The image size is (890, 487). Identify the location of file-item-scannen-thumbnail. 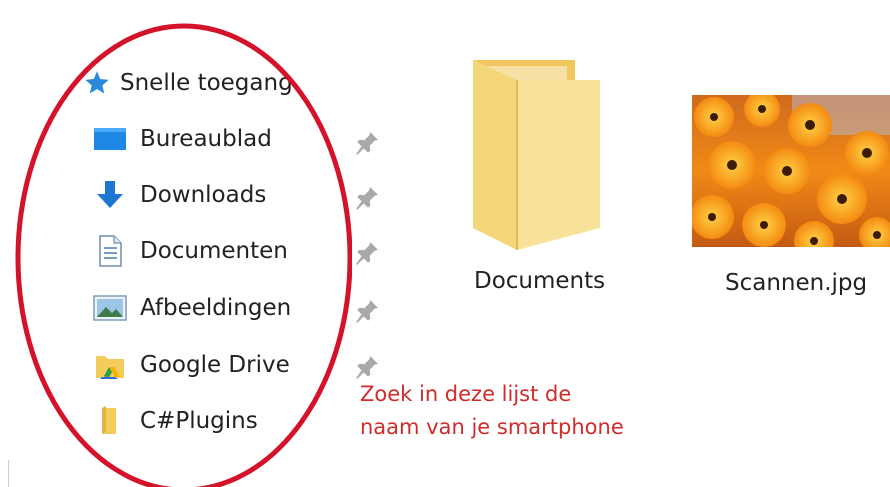
(791, 171).